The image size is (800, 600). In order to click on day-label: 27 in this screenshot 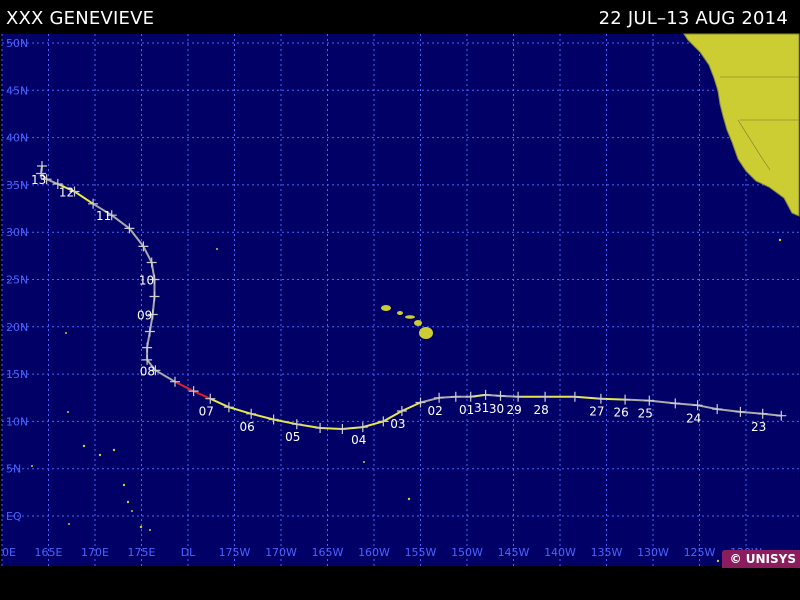, I will do `click(596, 412)`.